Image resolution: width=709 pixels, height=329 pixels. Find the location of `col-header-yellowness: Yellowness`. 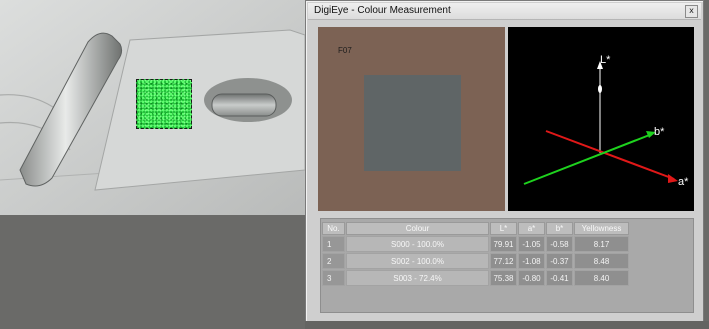

col-header-yellowness: Yellowness is located at coordinates (601, 228).